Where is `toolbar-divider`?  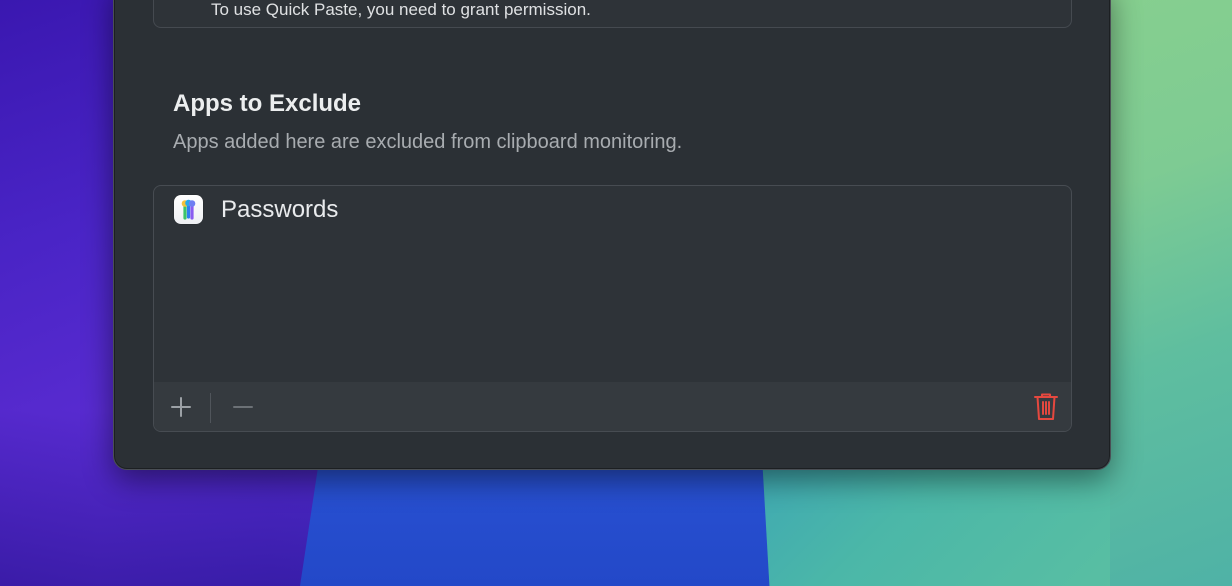 toolbar-divider is located at coordinates (210, 408).